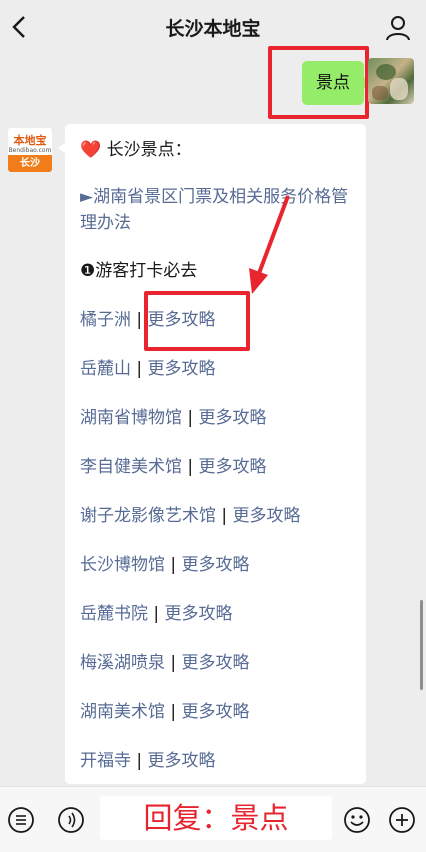  I want to click on scrollbar, so click(421, 645).